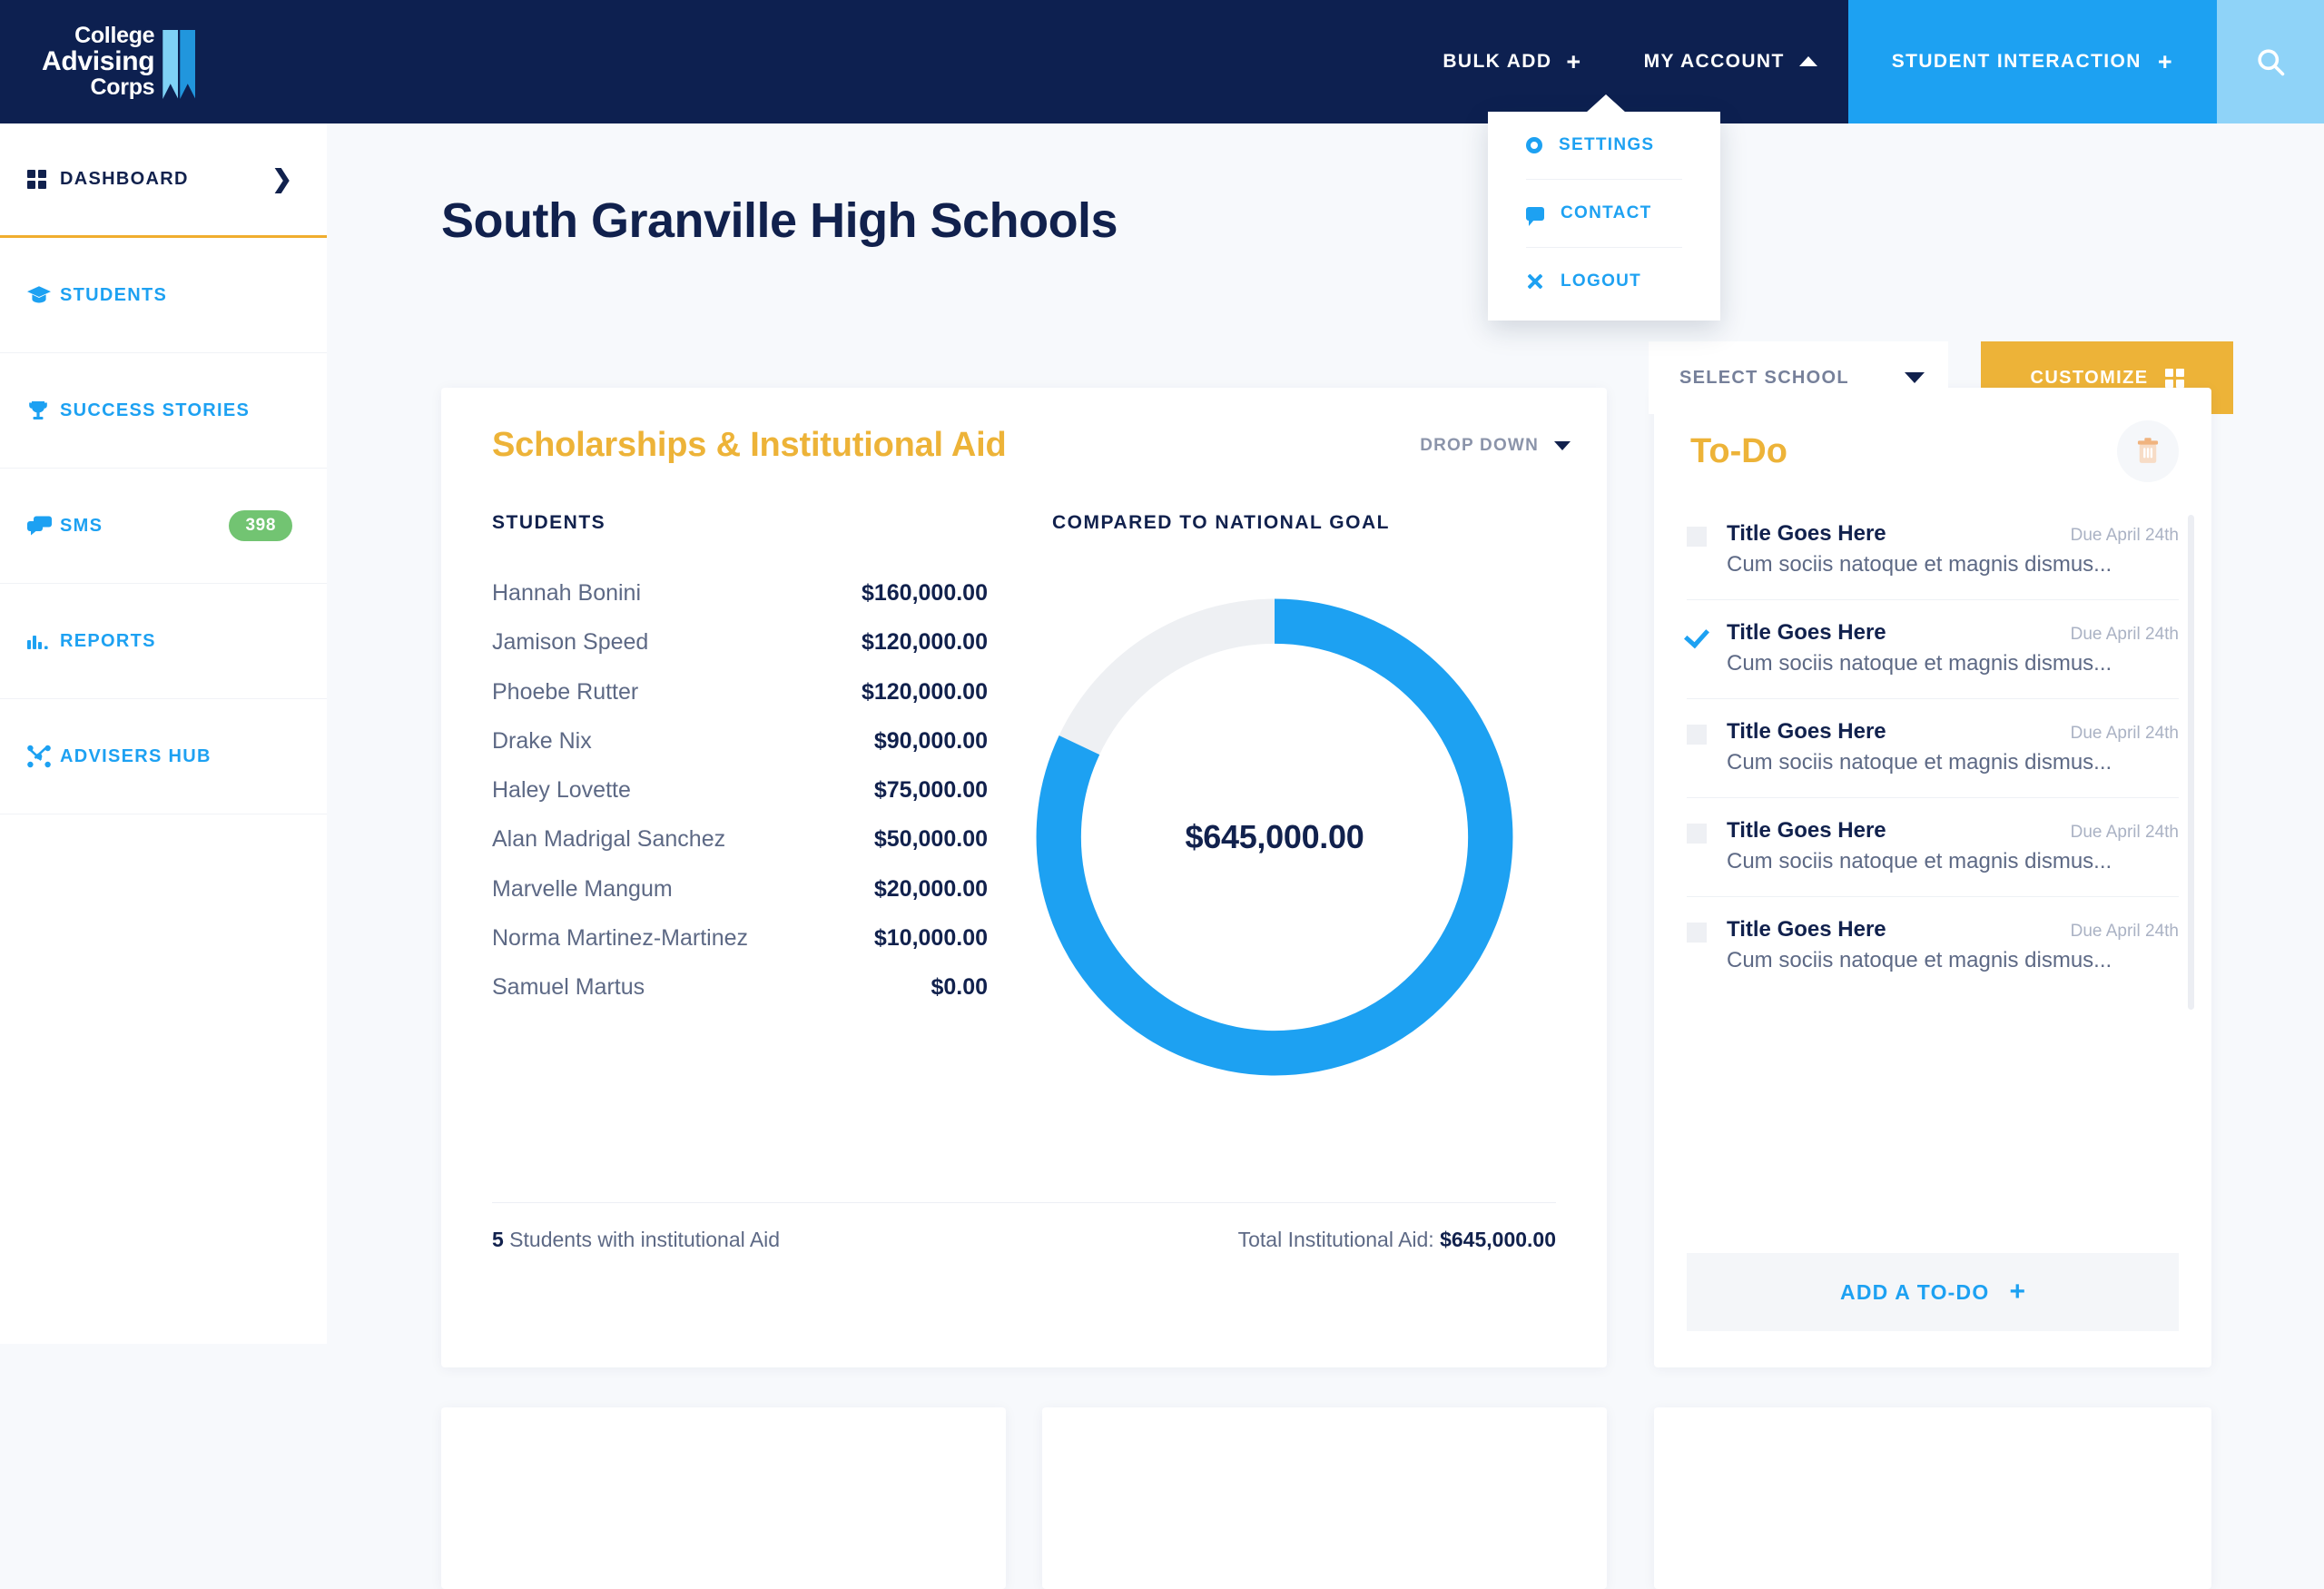 Image resolution: width=2324 pixels, height=1589 pixels. What do you see at coordinates (1697, 634) in the screenshot?
I see `checkmark-icon` at bounding box center [1697, 634].